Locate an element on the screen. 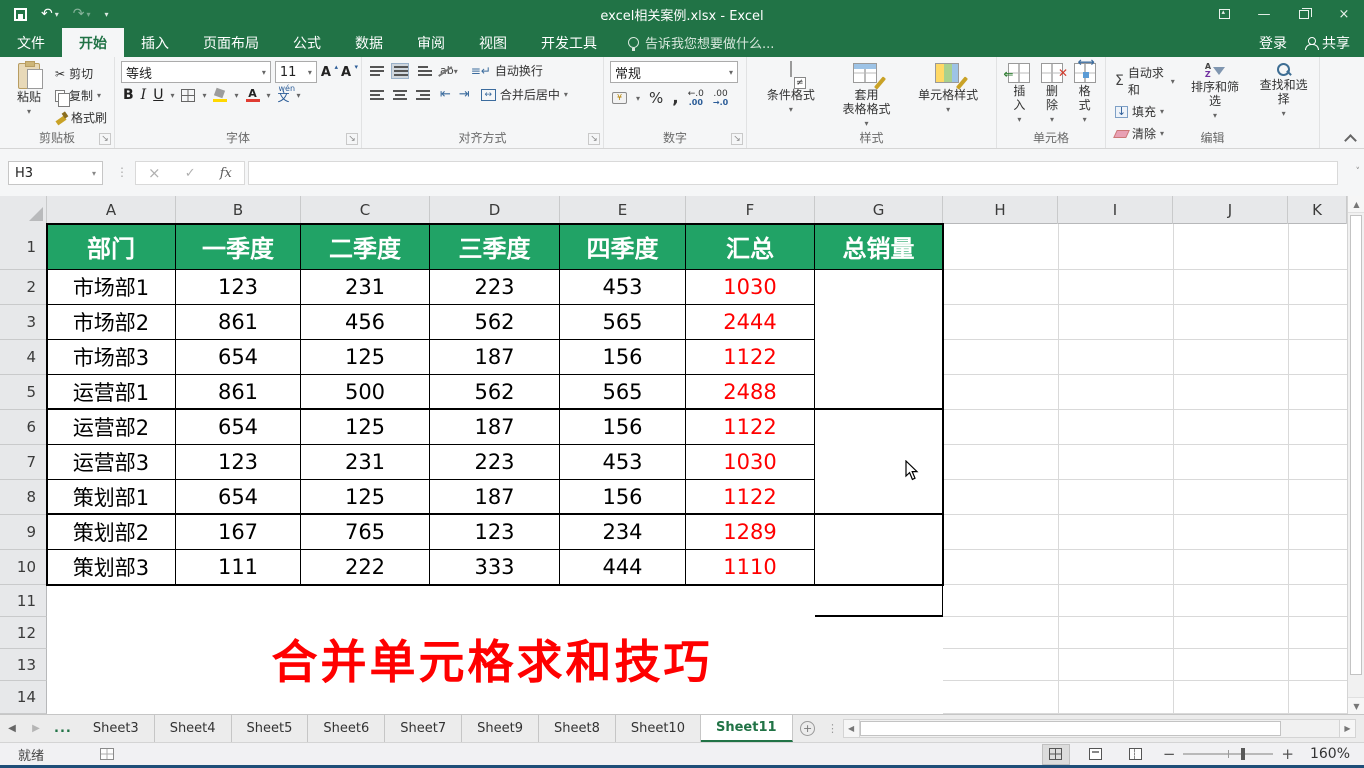  row-header-11: 11 is located at coordinates (23, 601).